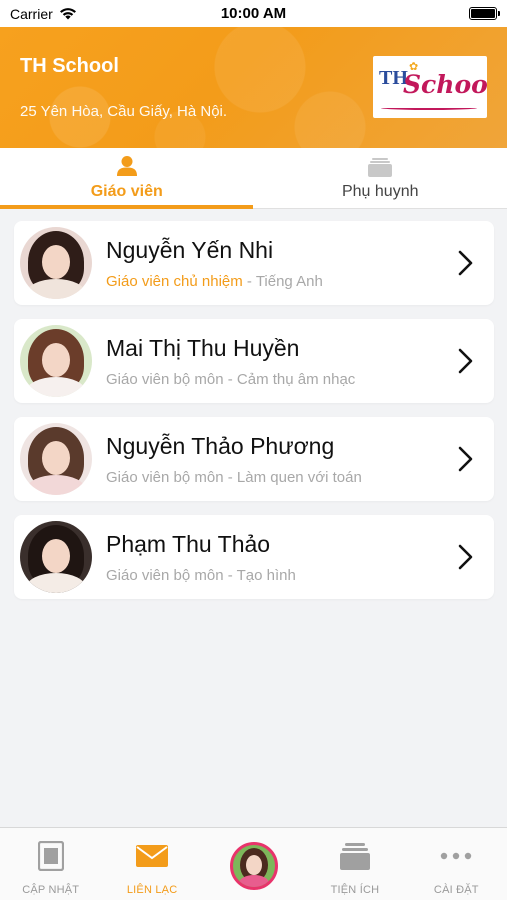 This screenshot has height=900, width=507. Describe the element at coordinates (300, 575) in the screenshot. I see `teacher-role-line: Giáo viên bộ môn - Tạo hình` at that location.